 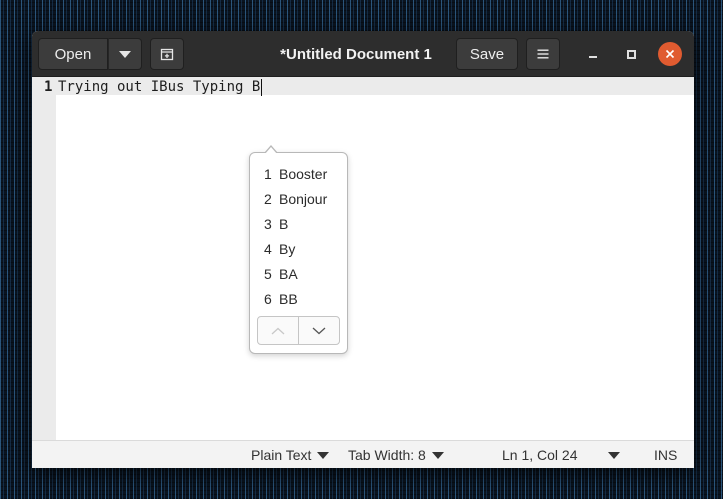 I want to click on ibus-candidate-popup: 1 Booster 2 Bonjour 3 B 4 By 5 BA 6 BB, so click(x=298, y=249).